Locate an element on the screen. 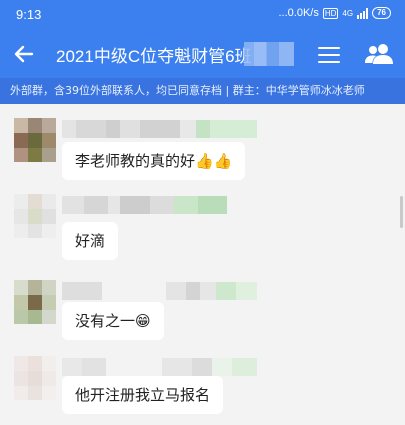  message-bubble: 李老师教的真的好👍👍 is located at coordinates (154, 161).